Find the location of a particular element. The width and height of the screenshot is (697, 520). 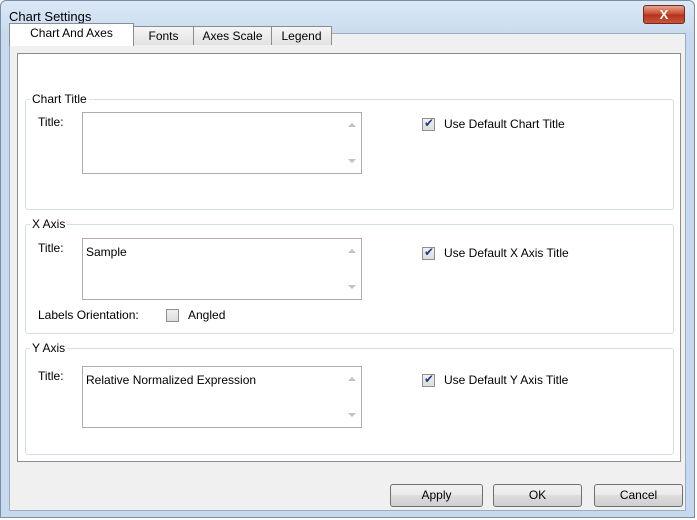

chart-title-scrollbar is located at coordinates (352, 143).